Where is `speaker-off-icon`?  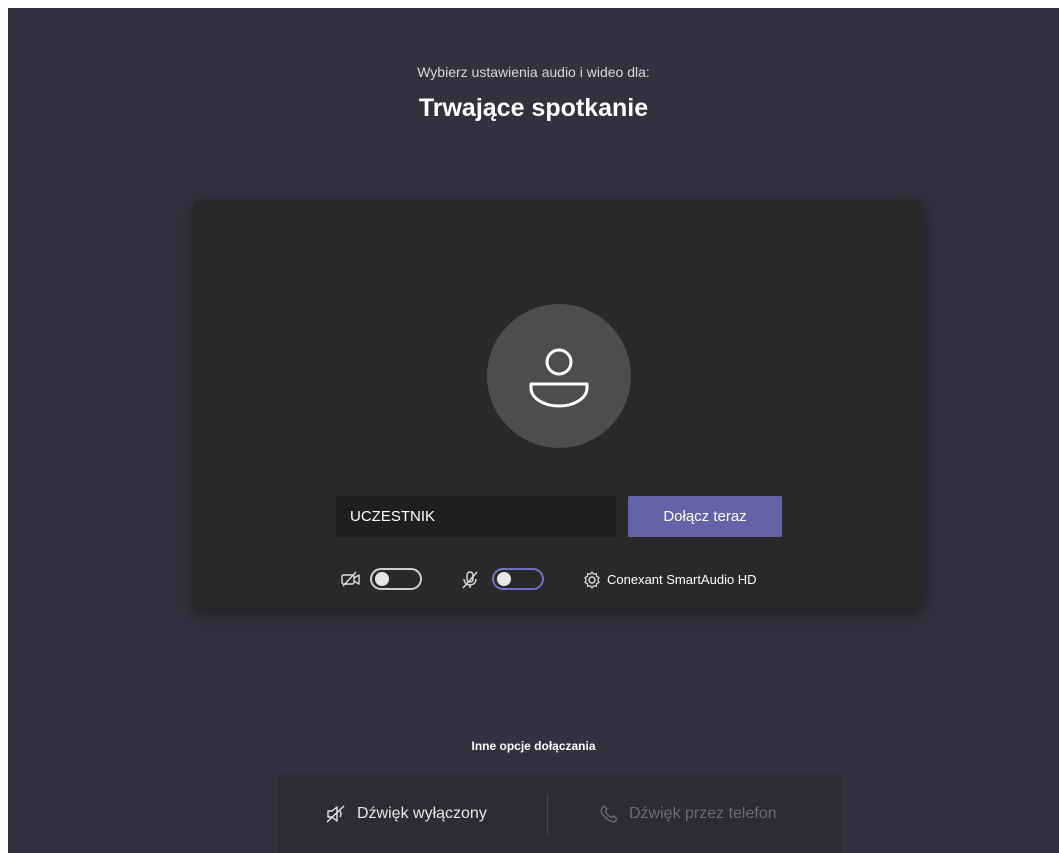 speaker-off-icon is located at coordinates (336, 814).